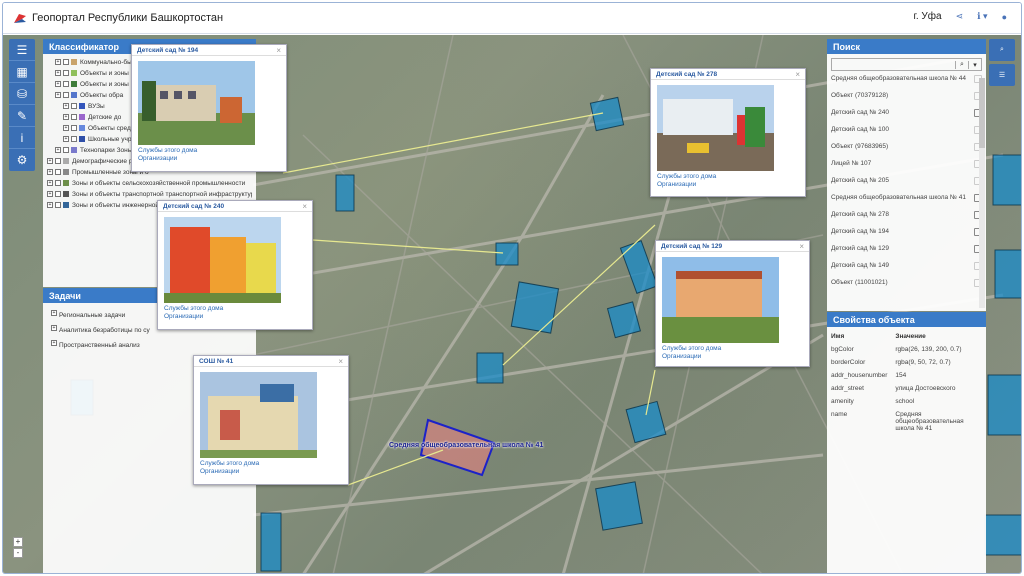 This screenshot has width=1024, height=576. I want to click on property-name: addr_housenumber, so click(859, 375).